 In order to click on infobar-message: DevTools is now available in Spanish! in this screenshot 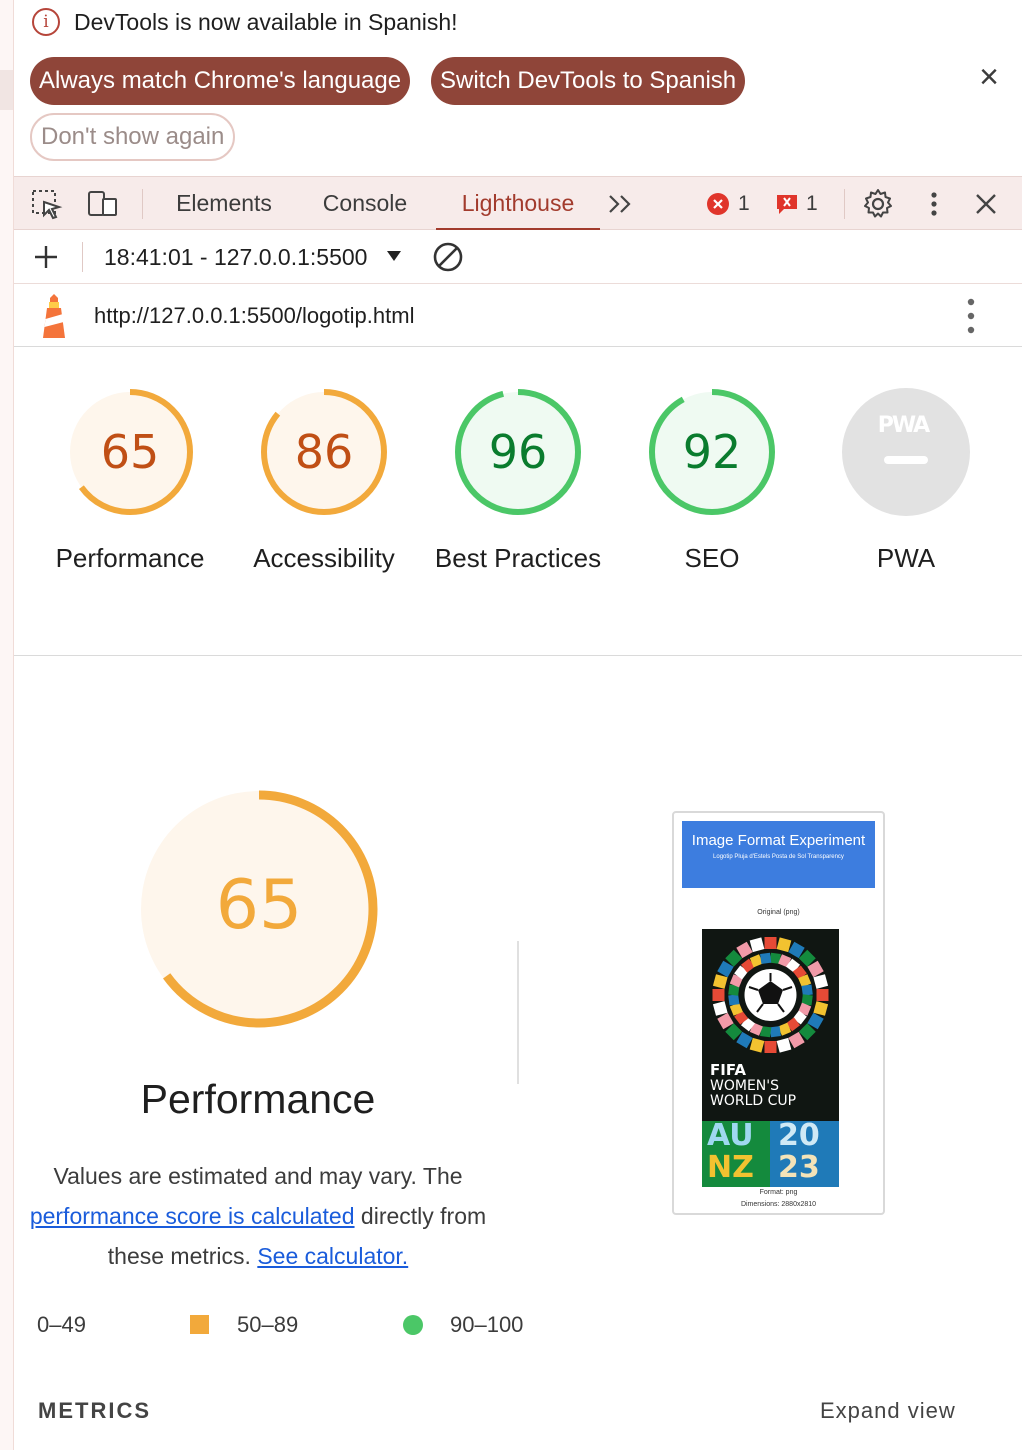, I will do `click(266, 22)`.